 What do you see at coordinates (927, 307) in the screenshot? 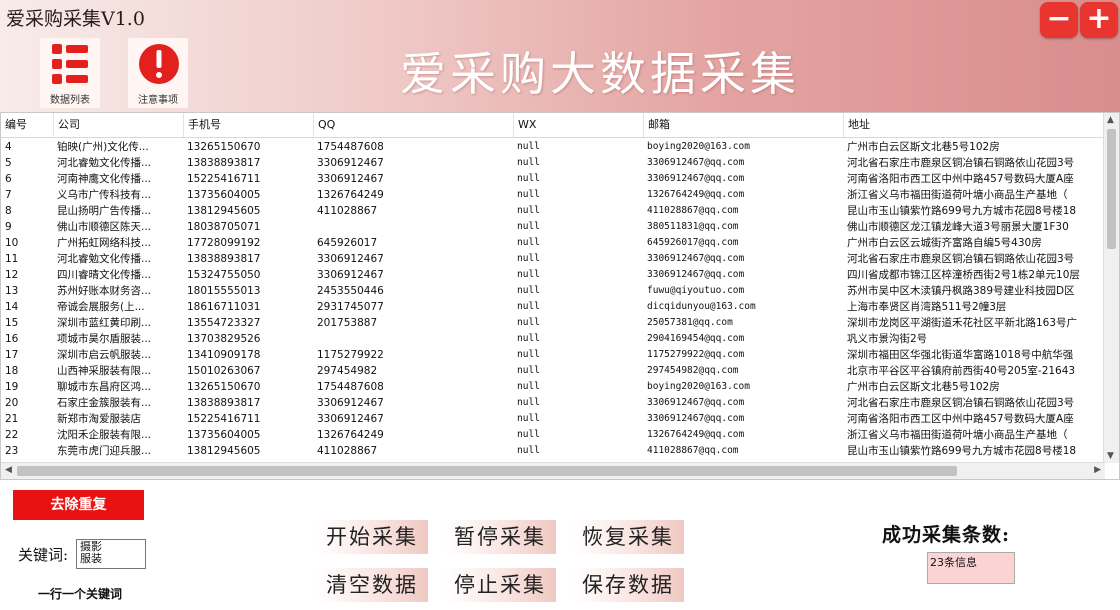
I see `table-cell: 上海市奉贤区肖湾路511号2幢3层` at bounding box center [927, 307].